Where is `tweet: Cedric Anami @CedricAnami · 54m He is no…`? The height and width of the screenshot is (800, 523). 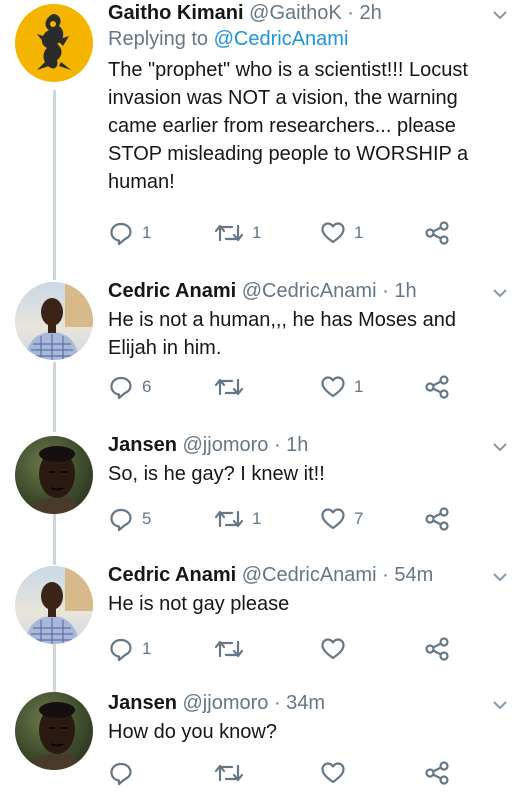 tweet: Cedric Anami @CedricAnami · 54m He is no… is located at coordinates (261, 620).